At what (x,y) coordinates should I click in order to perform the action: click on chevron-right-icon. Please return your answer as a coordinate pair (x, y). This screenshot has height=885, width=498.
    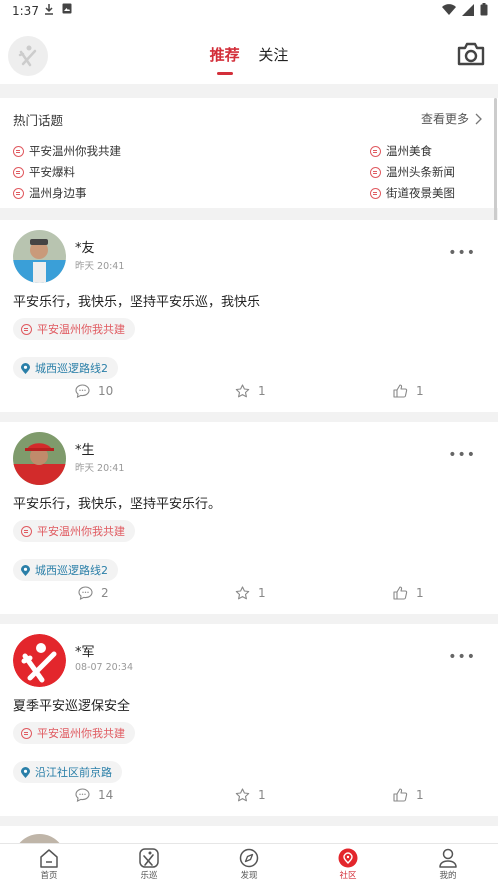
    Looking at the image, I should click on (478, 118).